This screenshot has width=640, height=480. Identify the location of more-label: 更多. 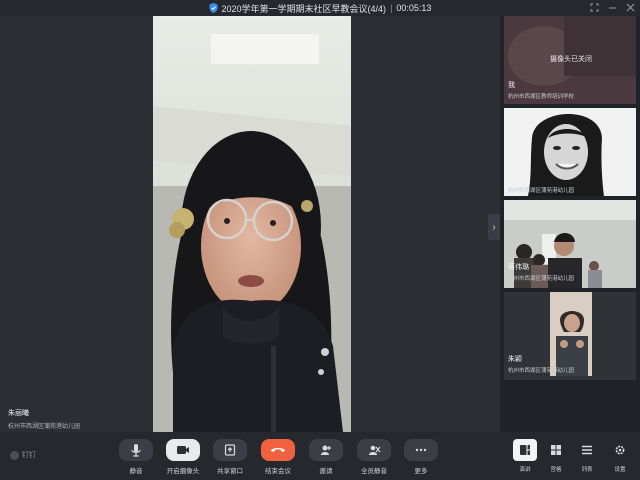
(421, 471).